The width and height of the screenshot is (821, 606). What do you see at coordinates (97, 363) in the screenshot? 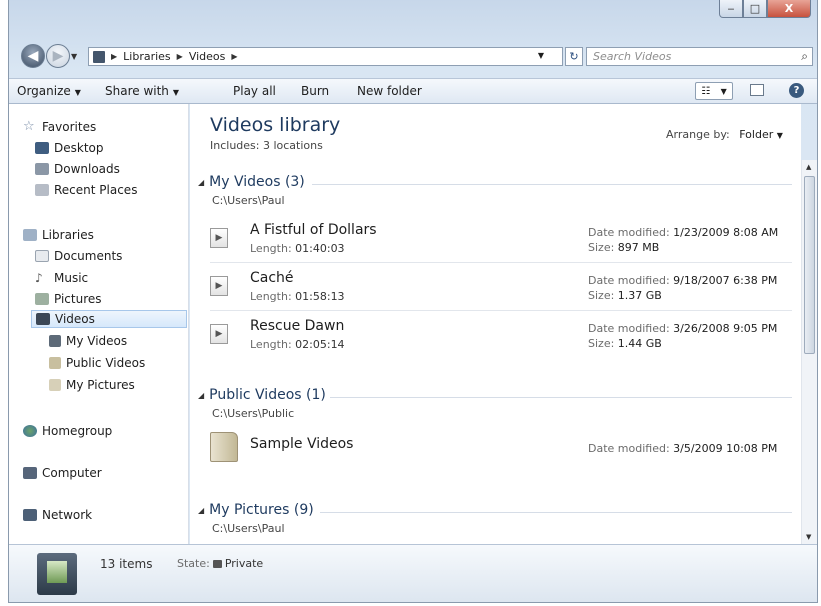
I see `nav-public-videos: Public Videos` at bounding box center [97, 363].